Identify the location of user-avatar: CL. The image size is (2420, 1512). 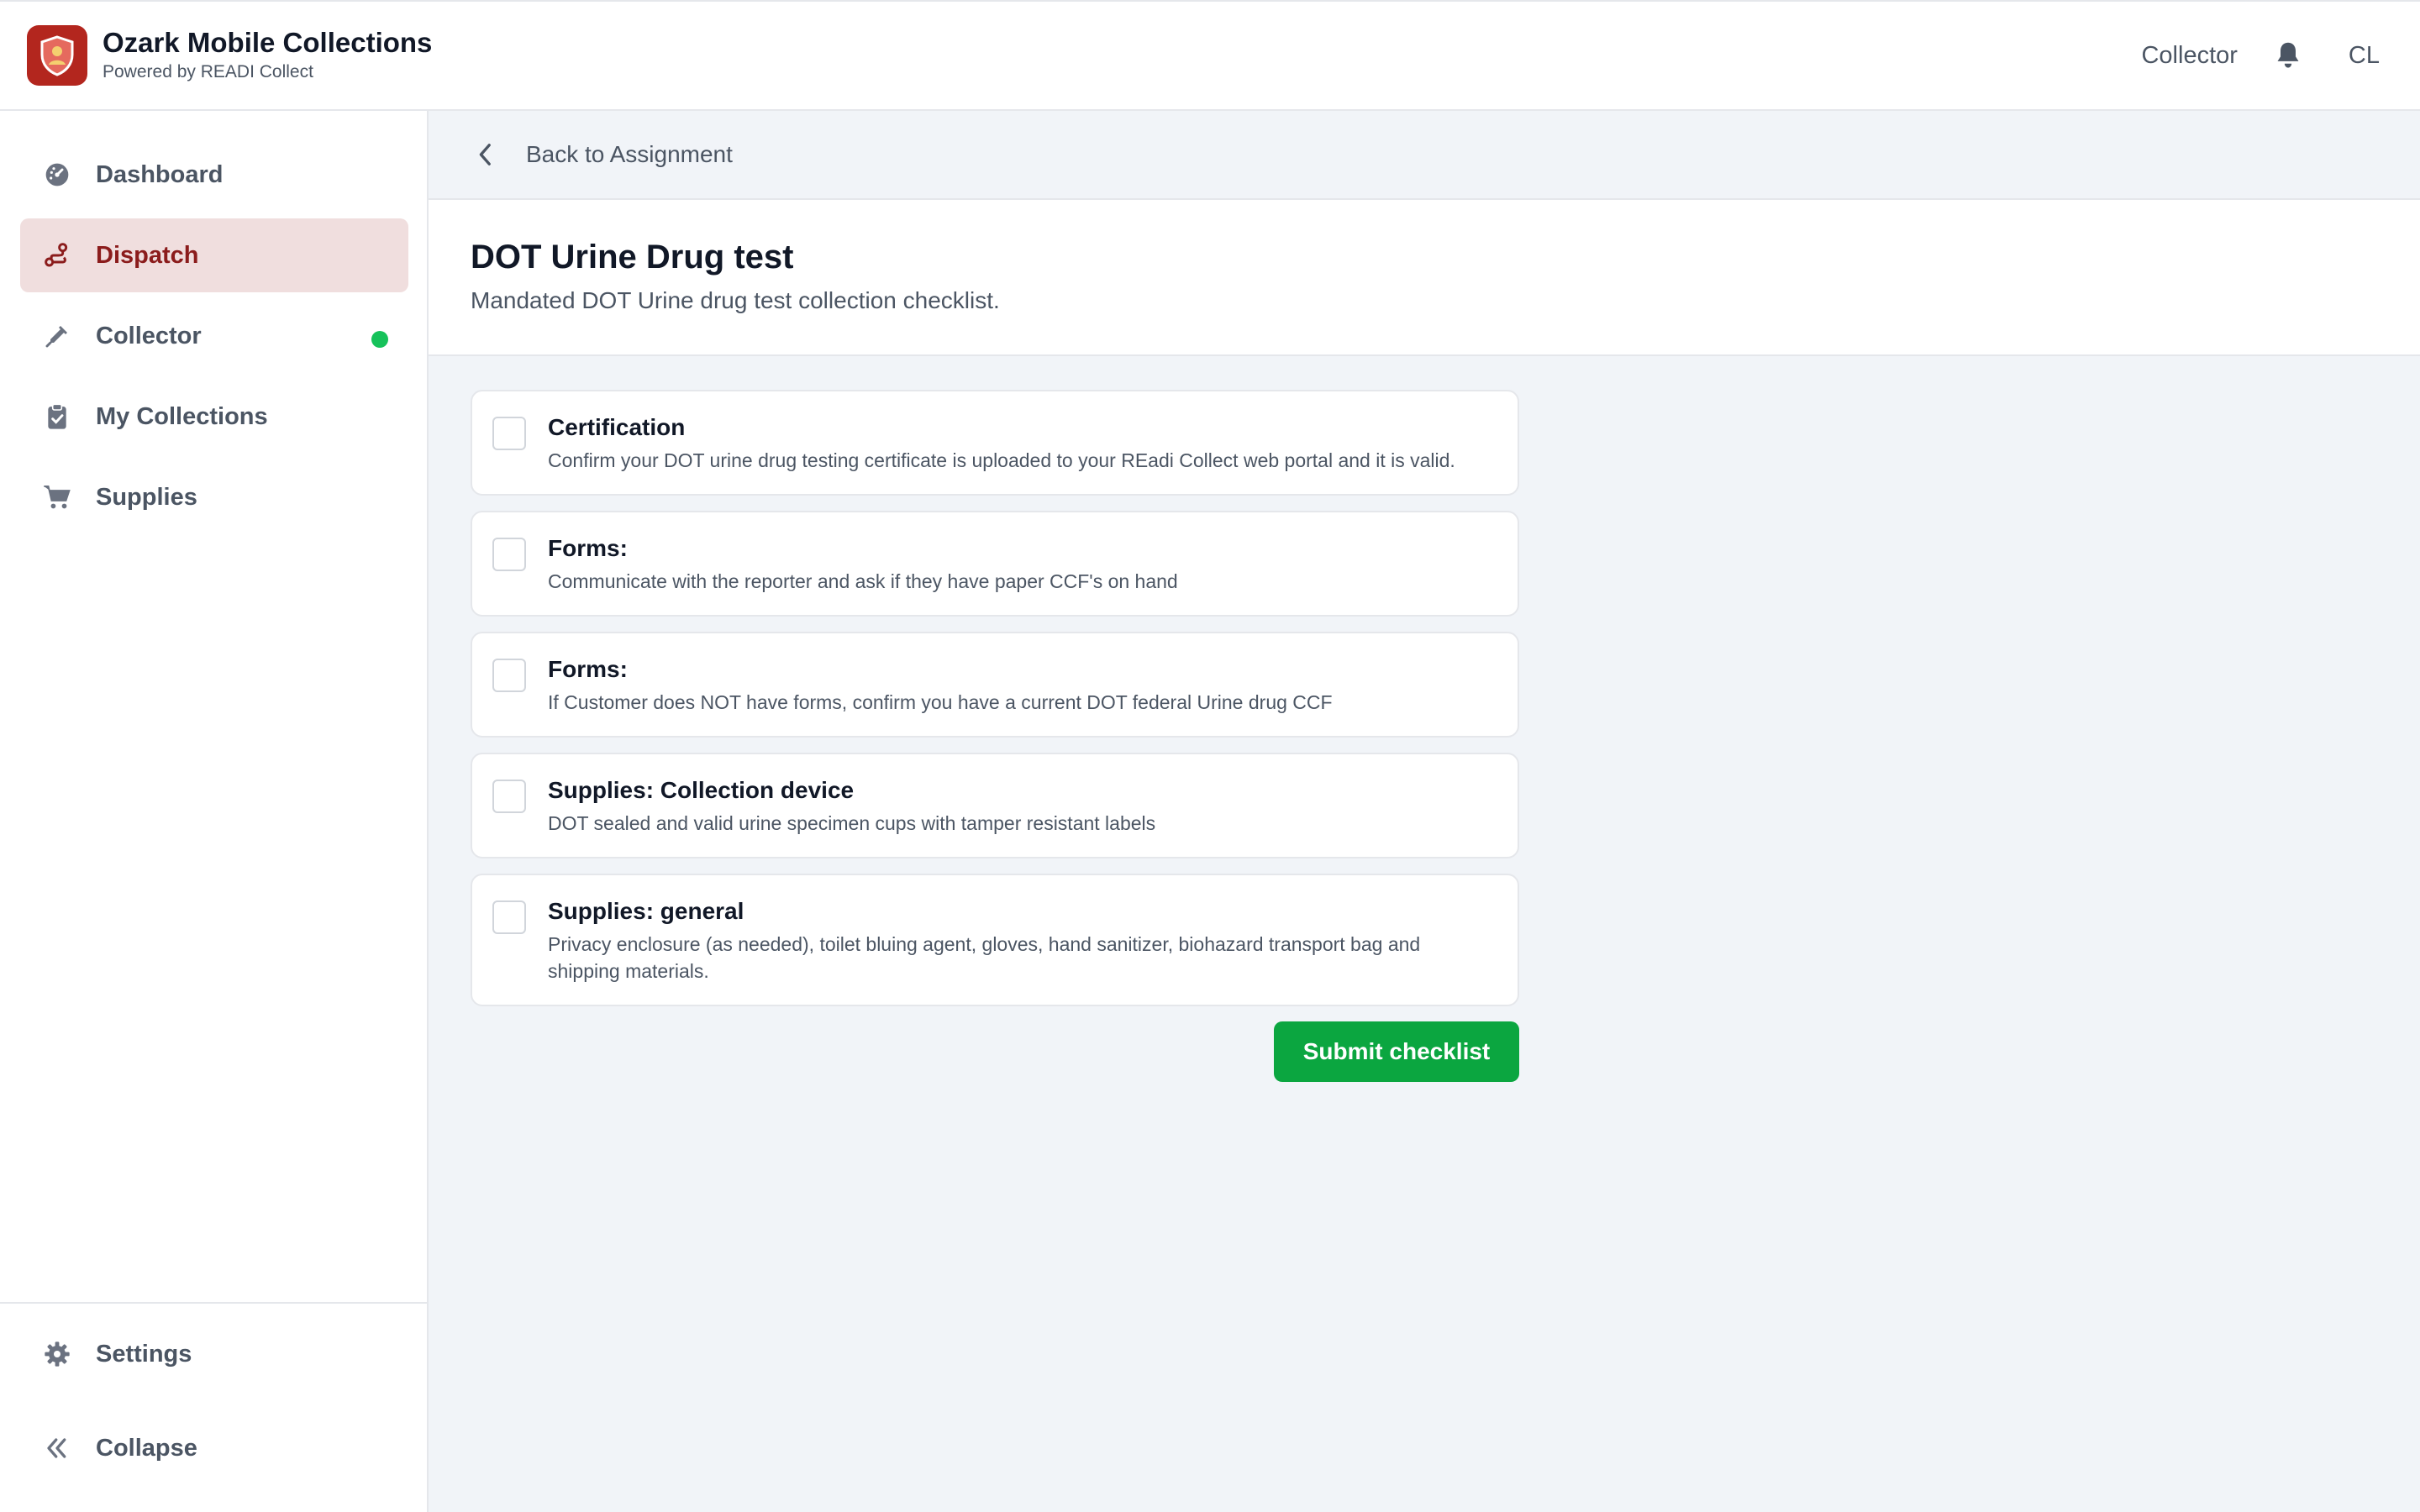
(2364, 56).